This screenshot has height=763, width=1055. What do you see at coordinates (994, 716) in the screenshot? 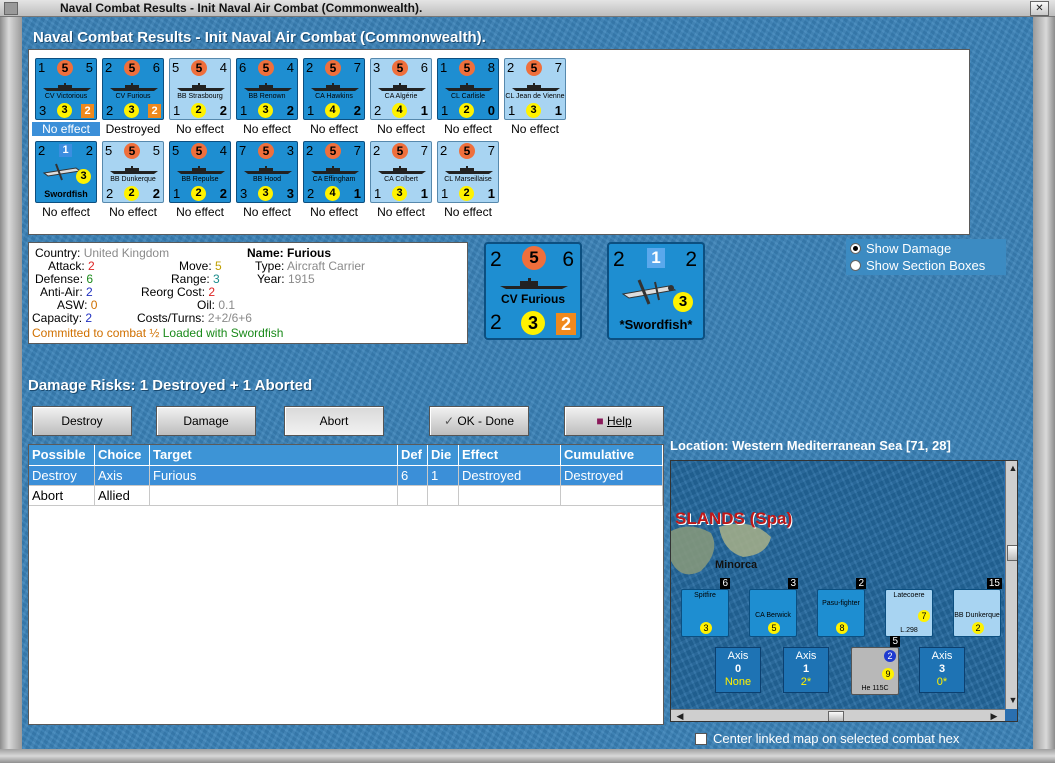
I see `scroll-right-icon: ▶` at bounding box center [994, 716].